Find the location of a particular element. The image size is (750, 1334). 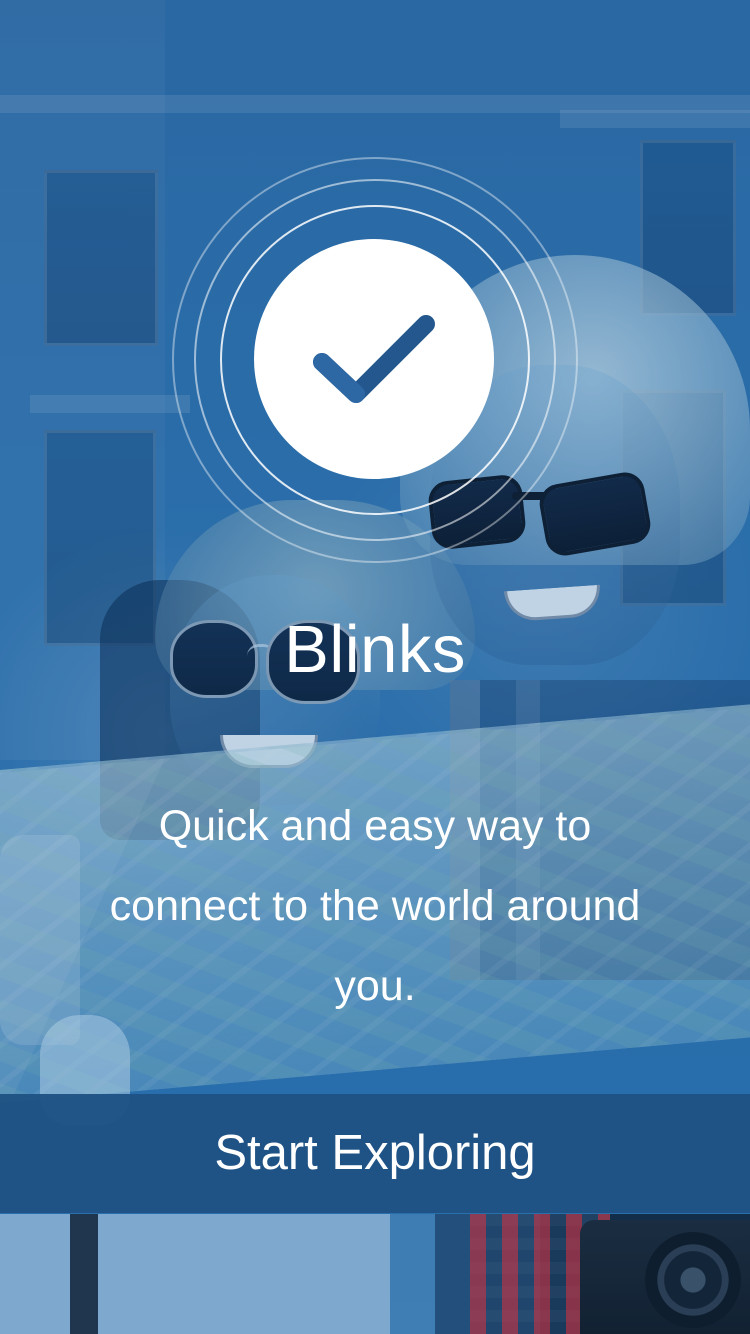

check-circle is located at coordinates (374, 359).